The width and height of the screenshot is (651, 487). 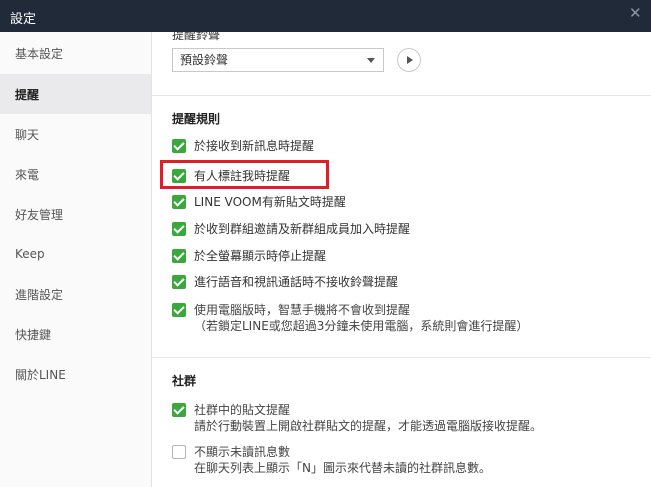 I want to click on sidebar-item-advanced: 進階設定, so click(x=75, y=294).